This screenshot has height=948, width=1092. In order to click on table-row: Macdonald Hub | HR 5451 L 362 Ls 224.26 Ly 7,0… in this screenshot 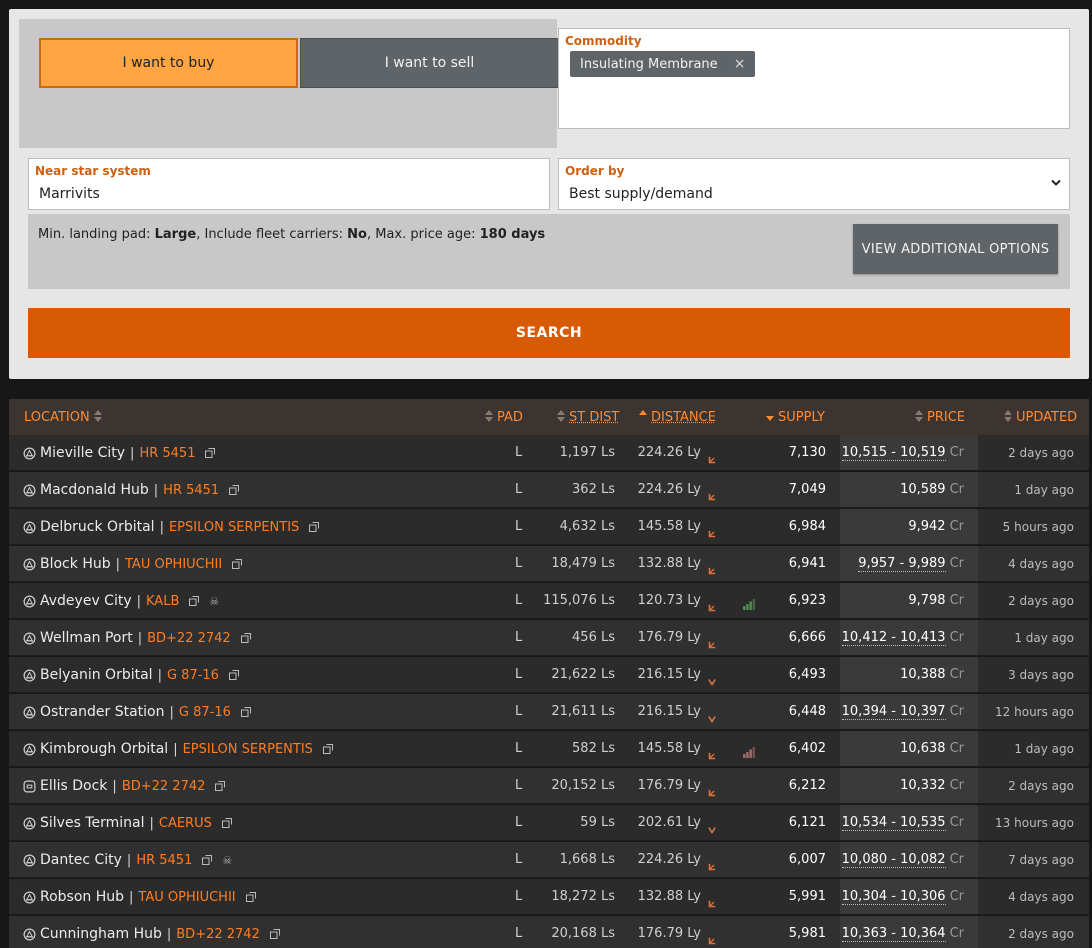, I will do `click(549, 490)`.